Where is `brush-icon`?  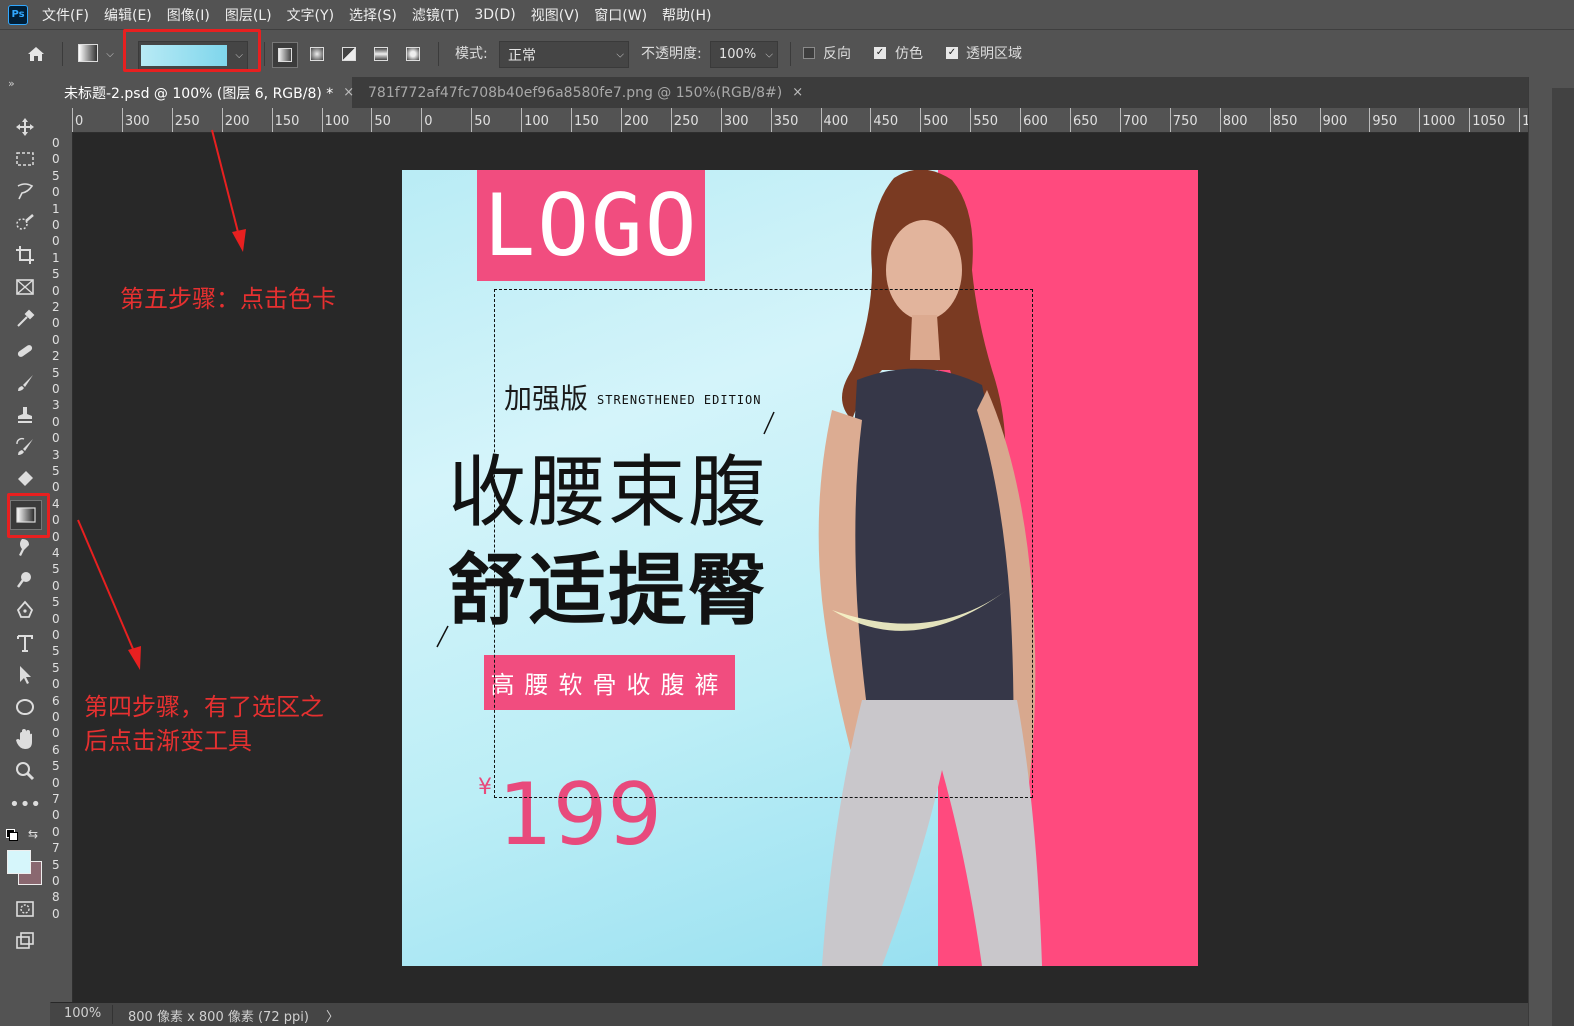 brush-icon is located at coordinates (25, 383).